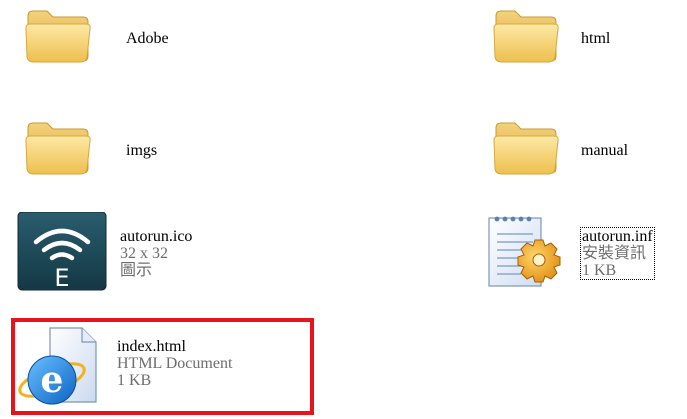 Image resolution: width=687 pixels, height=419 pixels. I want to click on folder-adobe: Adobe, so click(182, 47).